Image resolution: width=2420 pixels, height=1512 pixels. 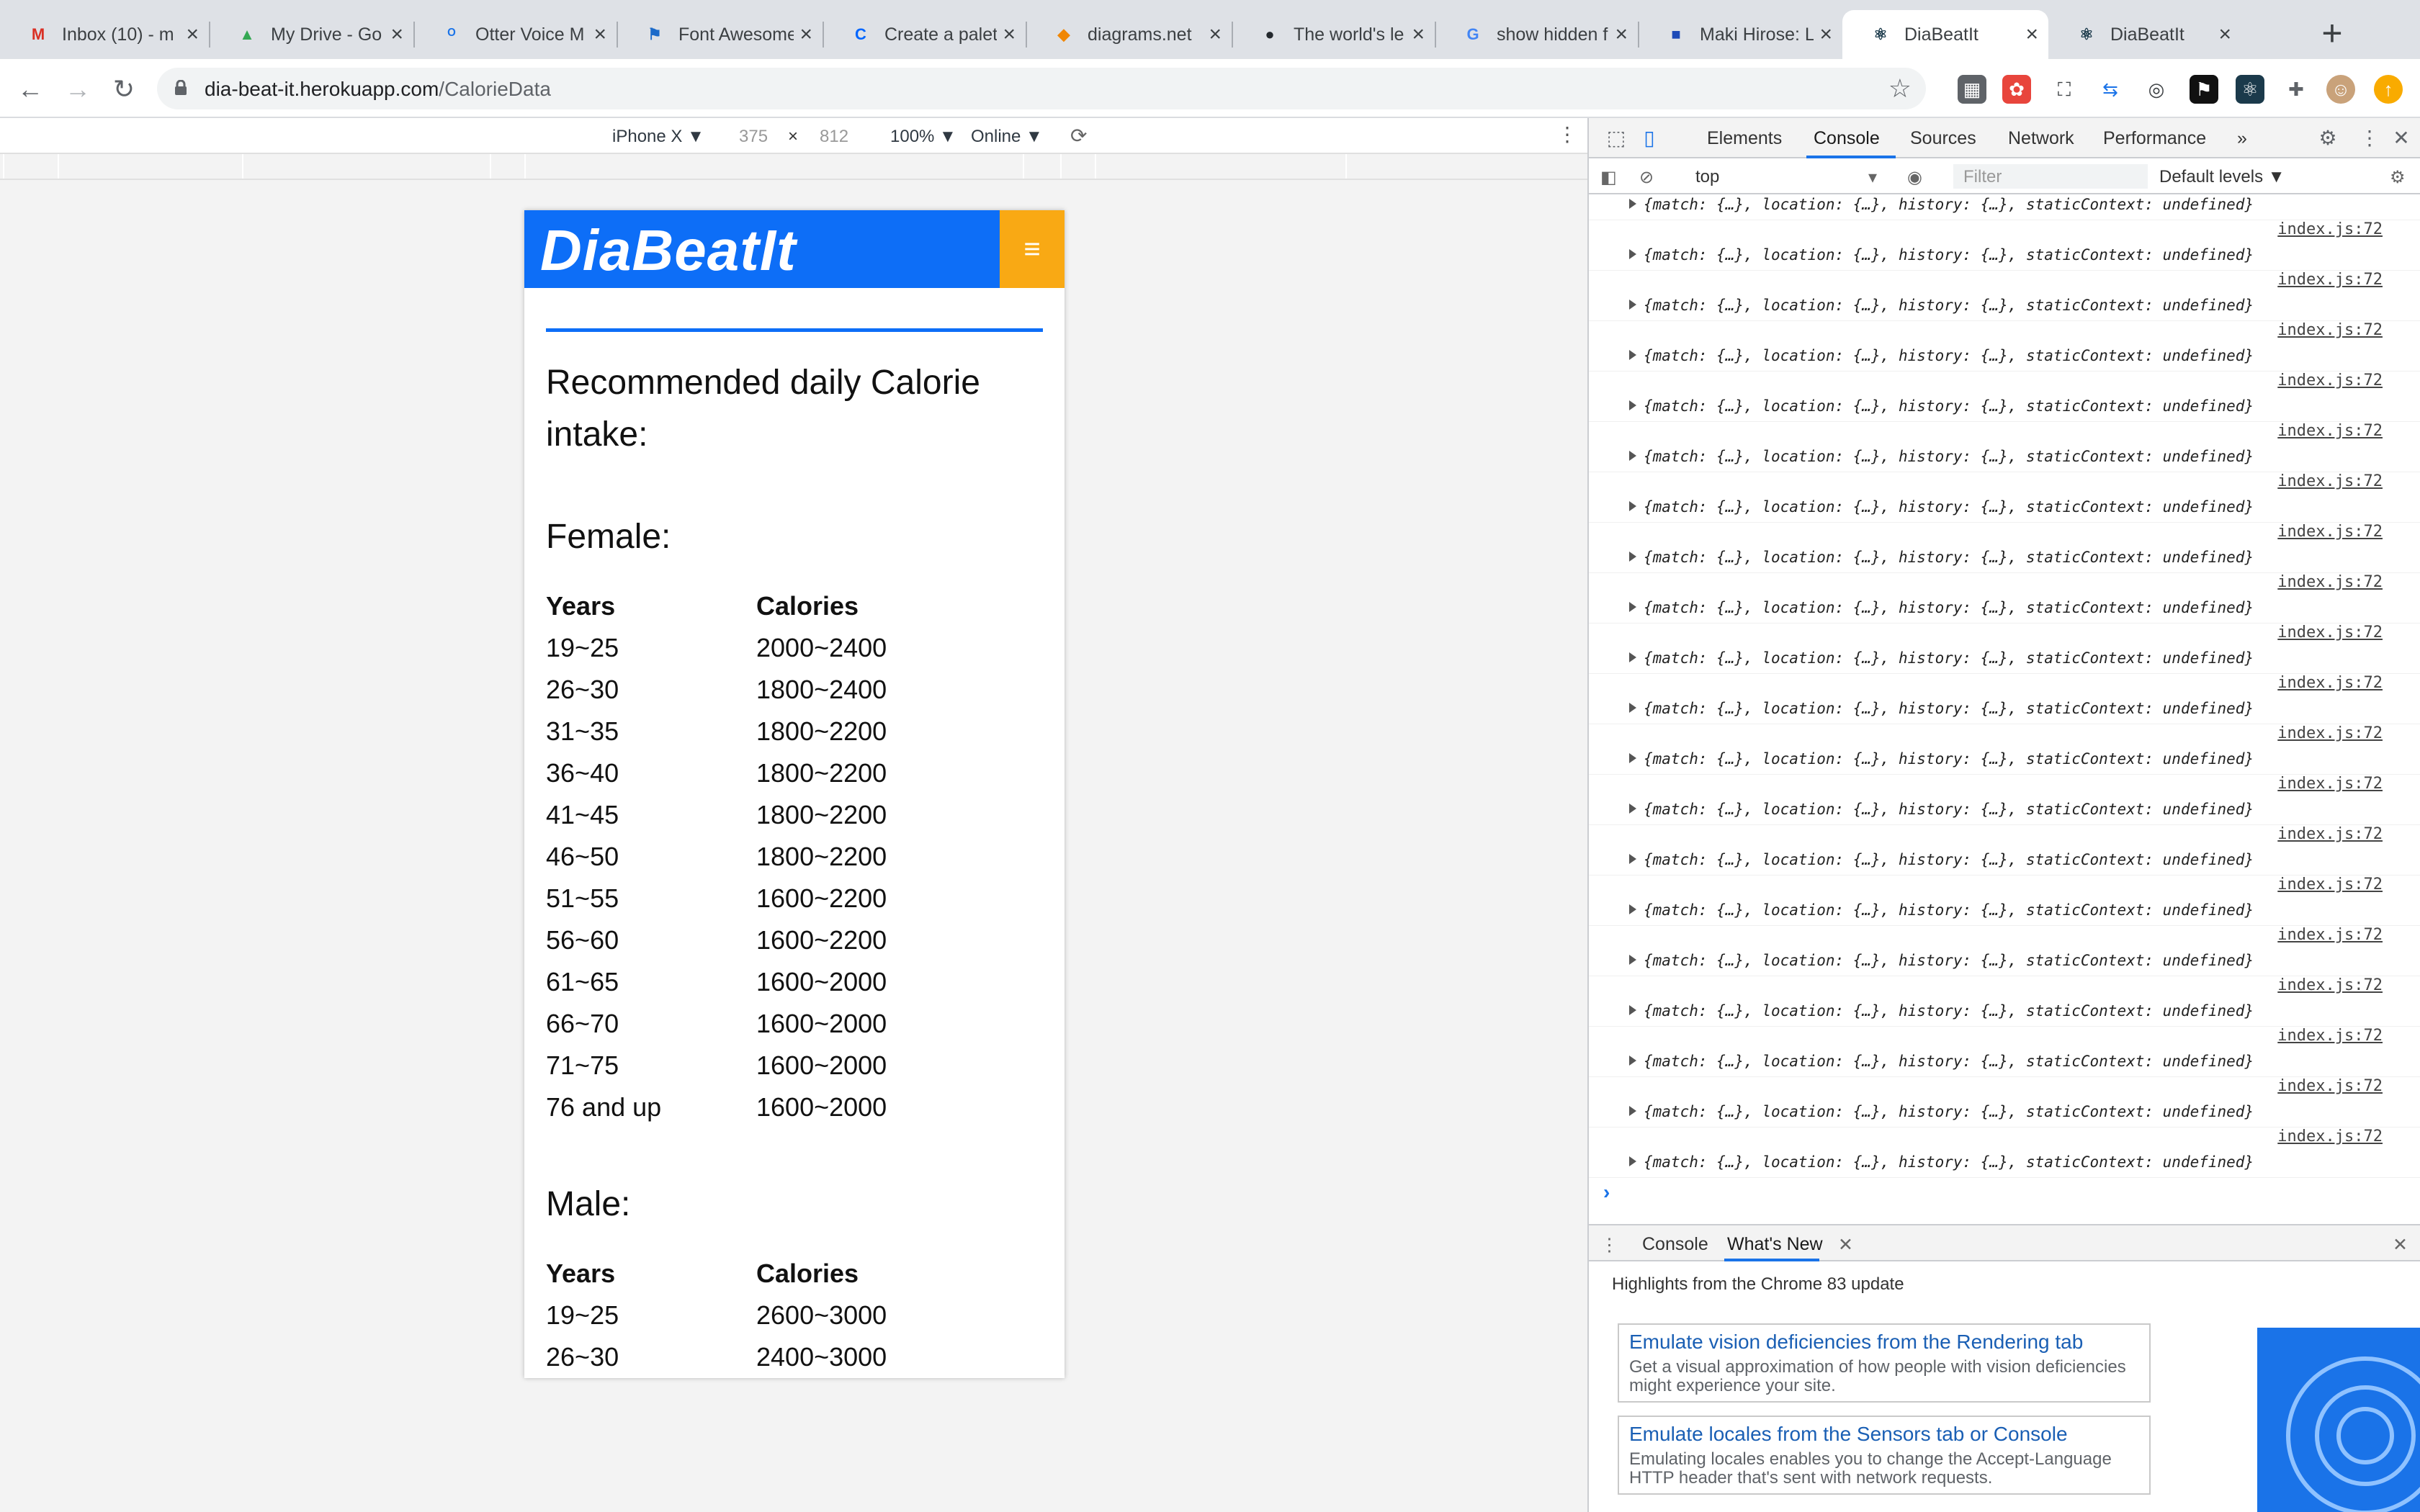 I want to click on close-drawer-icon: ✕, so click(x=2400, y=1245).